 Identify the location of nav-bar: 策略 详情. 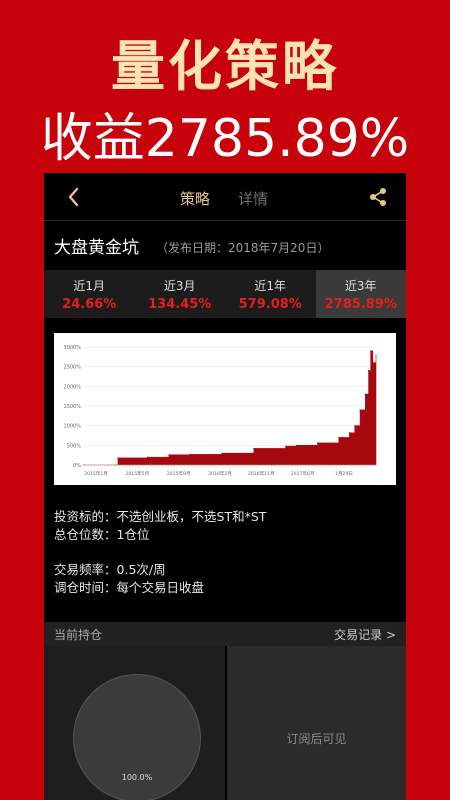
(225, 197).